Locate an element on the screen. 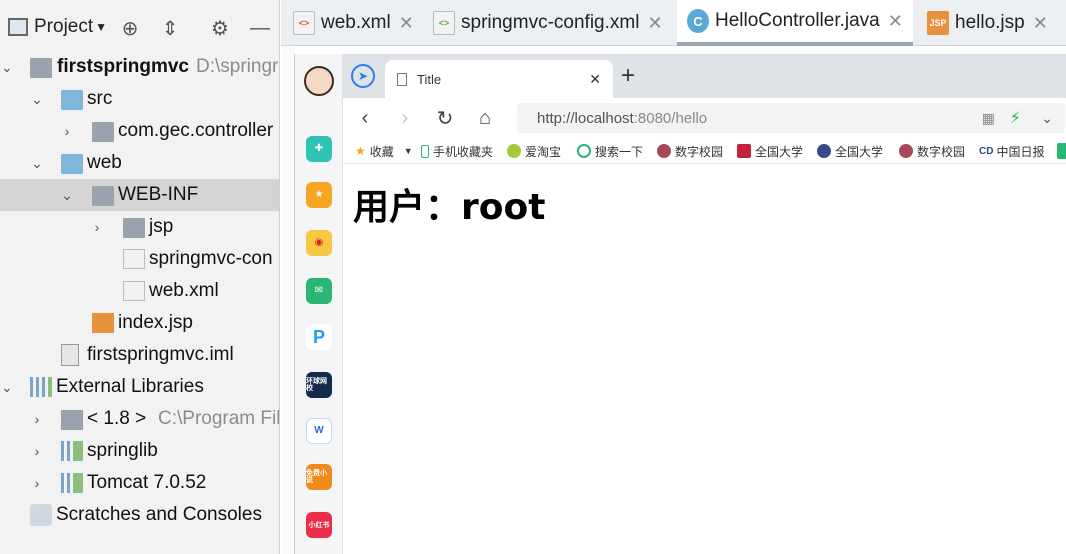 The image size is (1066, 554). bookmark-label: 全国大学 is located at coordinates (779, 151).